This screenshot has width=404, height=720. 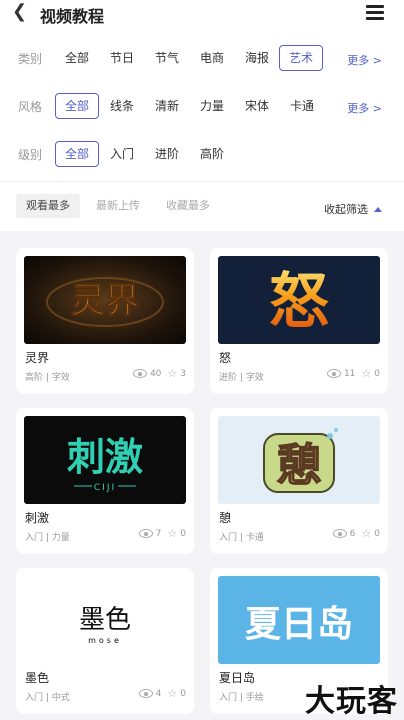 I want to click on category-option-all: 全部, so click(x=77, y=58).